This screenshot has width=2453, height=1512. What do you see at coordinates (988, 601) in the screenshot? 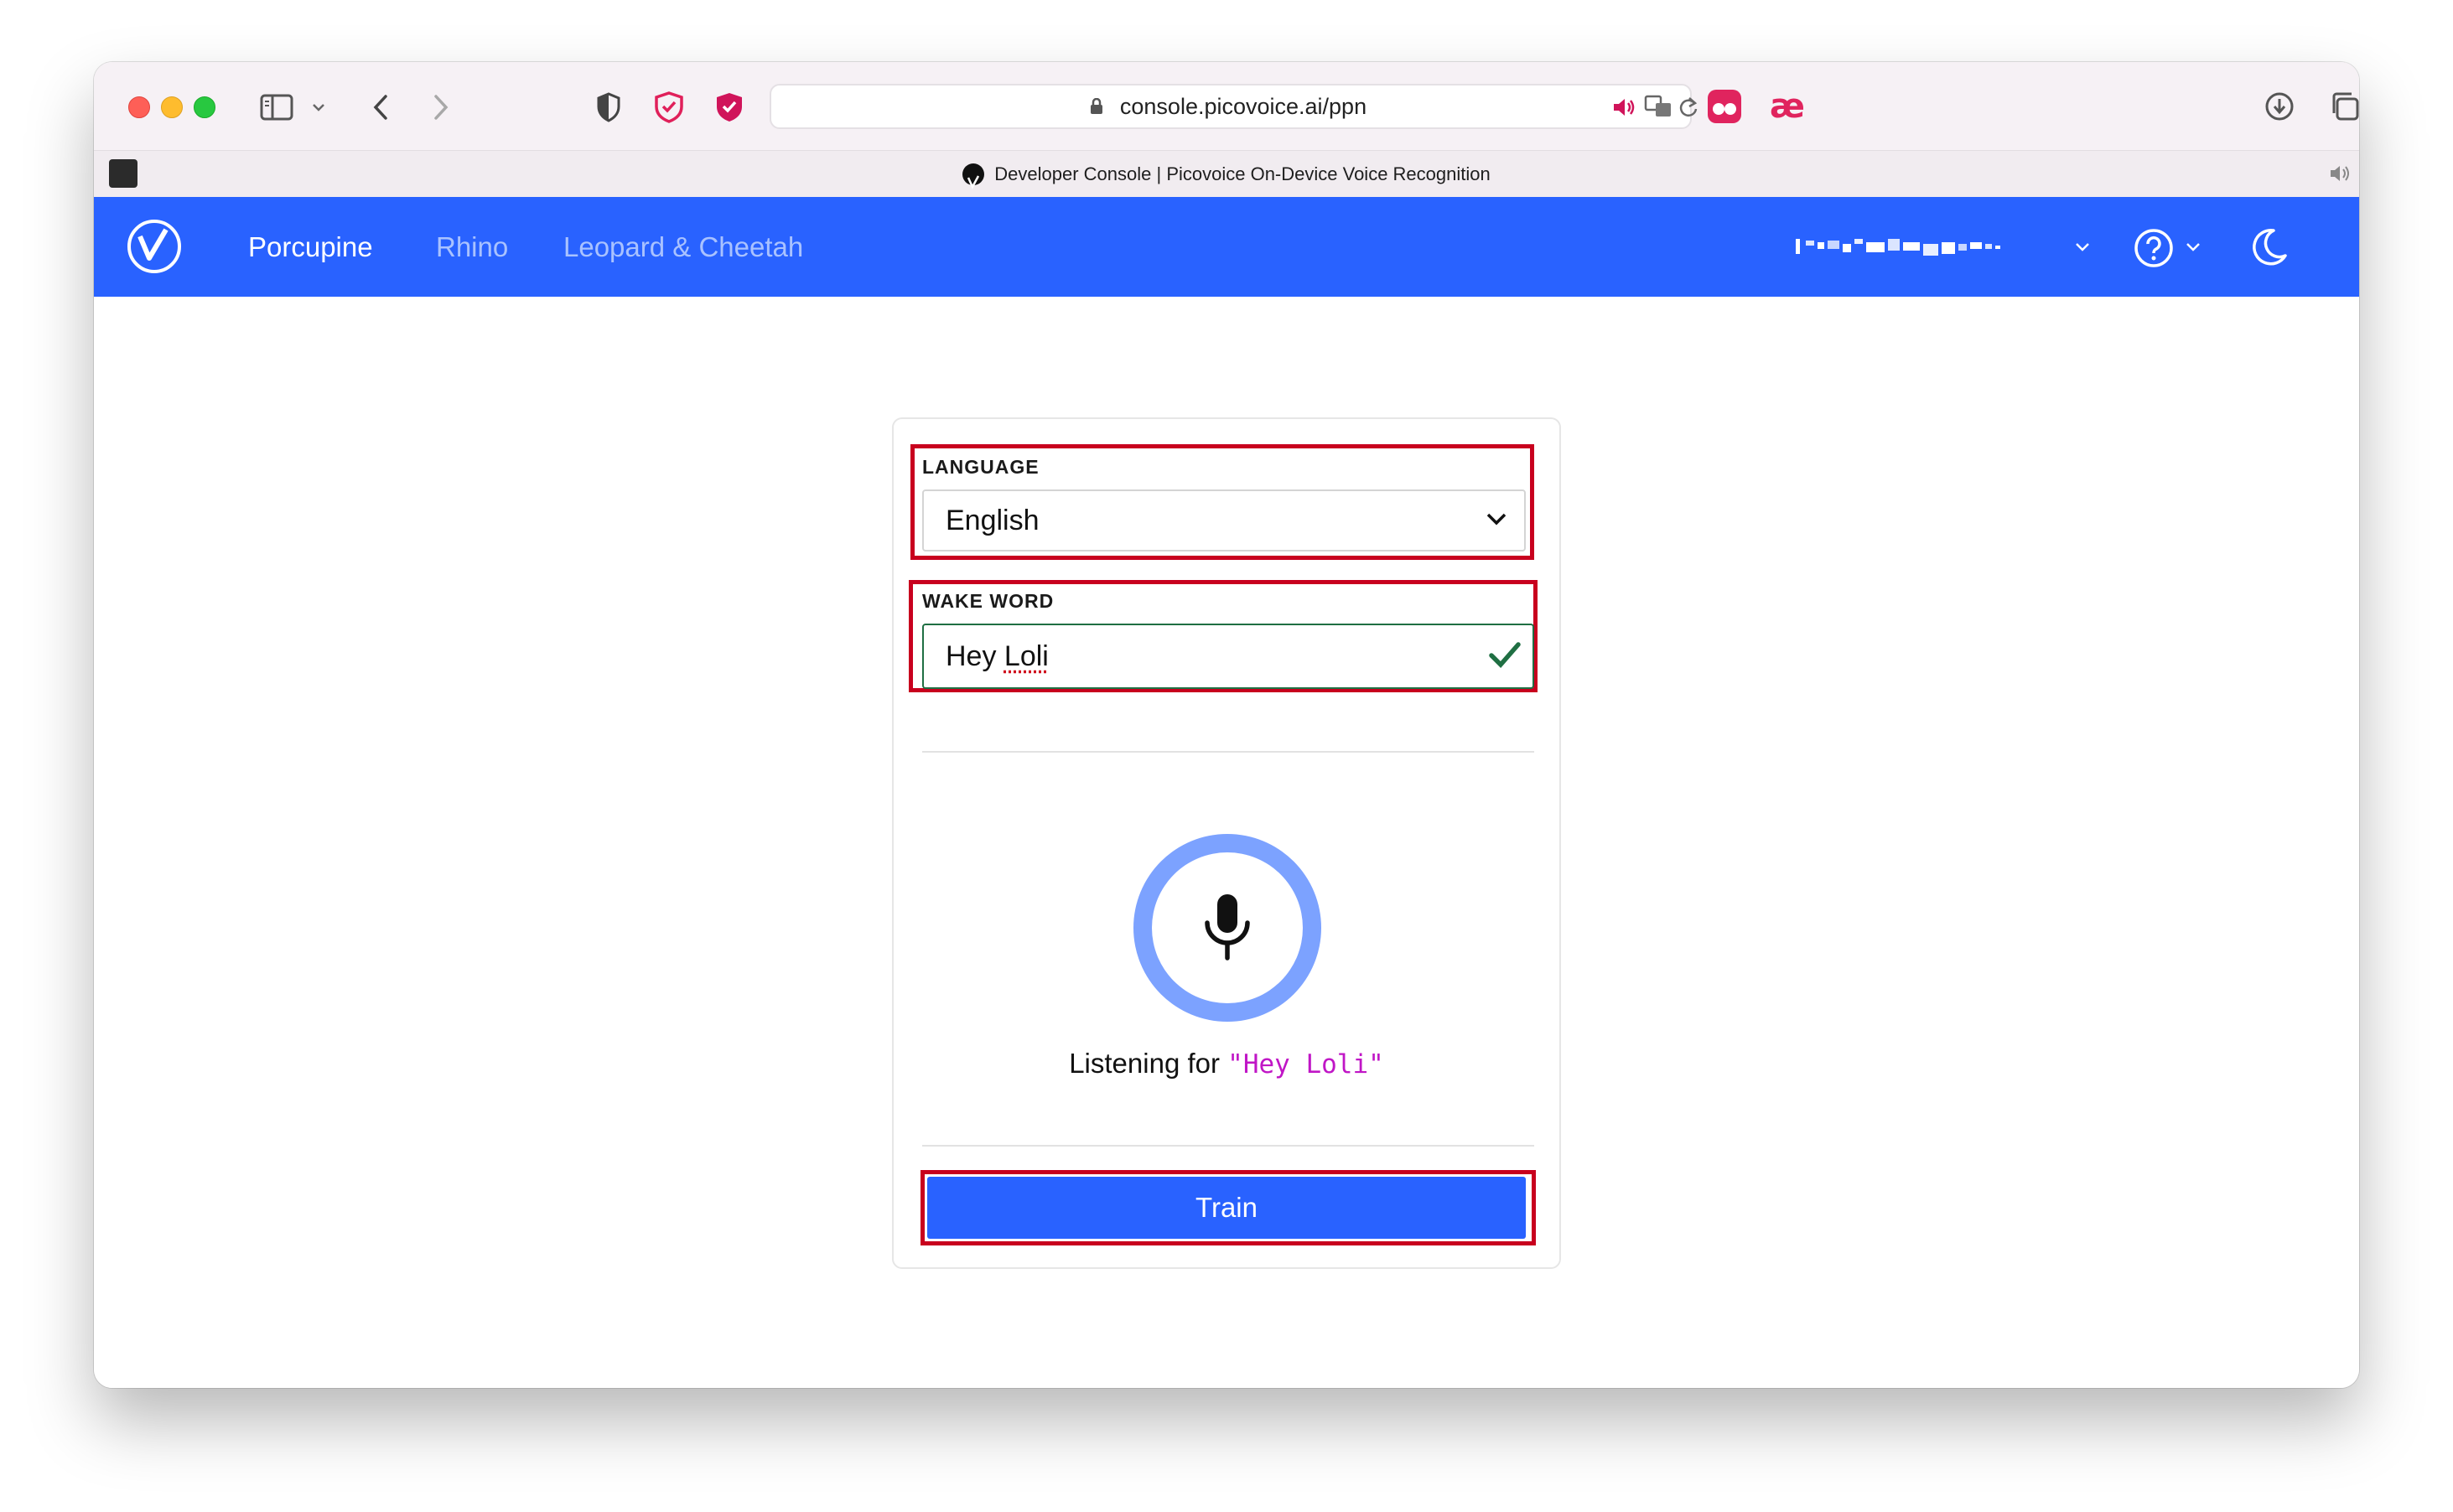
I see `wake-word-label: WAKE WORD` at bounding box center [988, 601].